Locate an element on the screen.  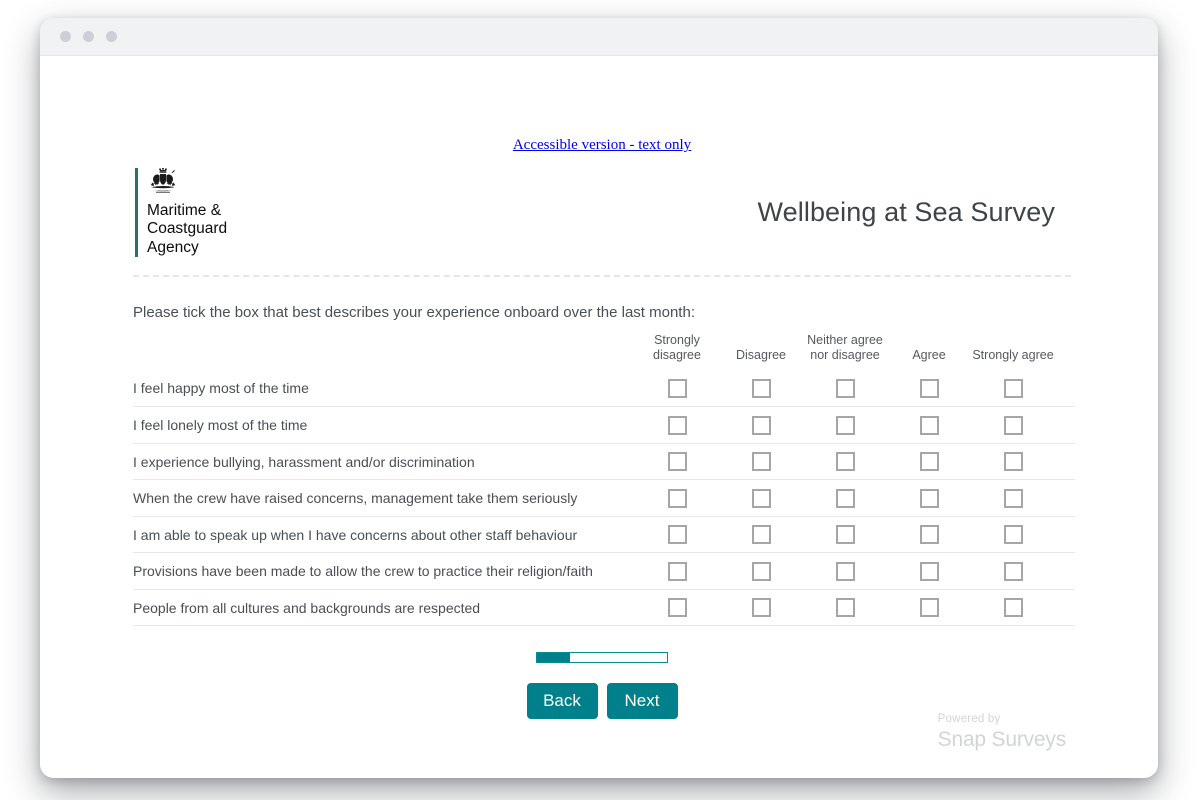
minimize-dot-icon is located at coordinates (88, 36).